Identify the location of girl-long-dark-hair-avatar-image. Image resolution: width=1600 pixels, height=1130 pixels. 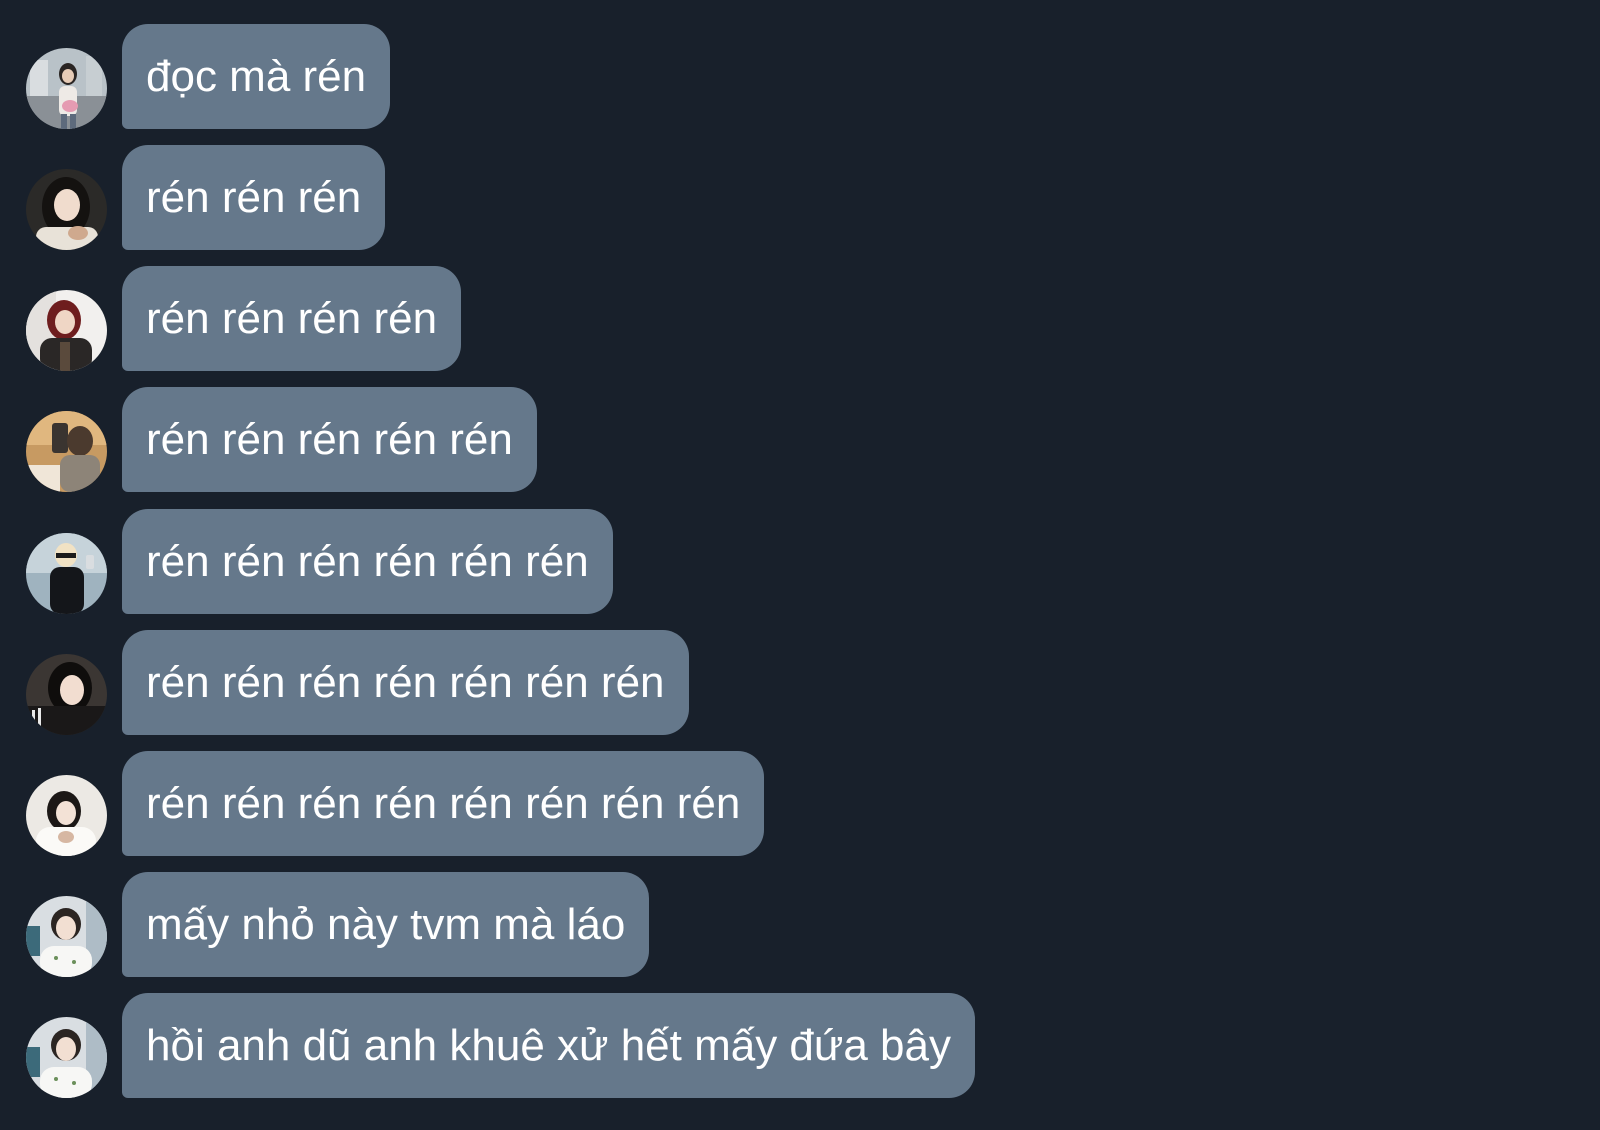
(66, 209).